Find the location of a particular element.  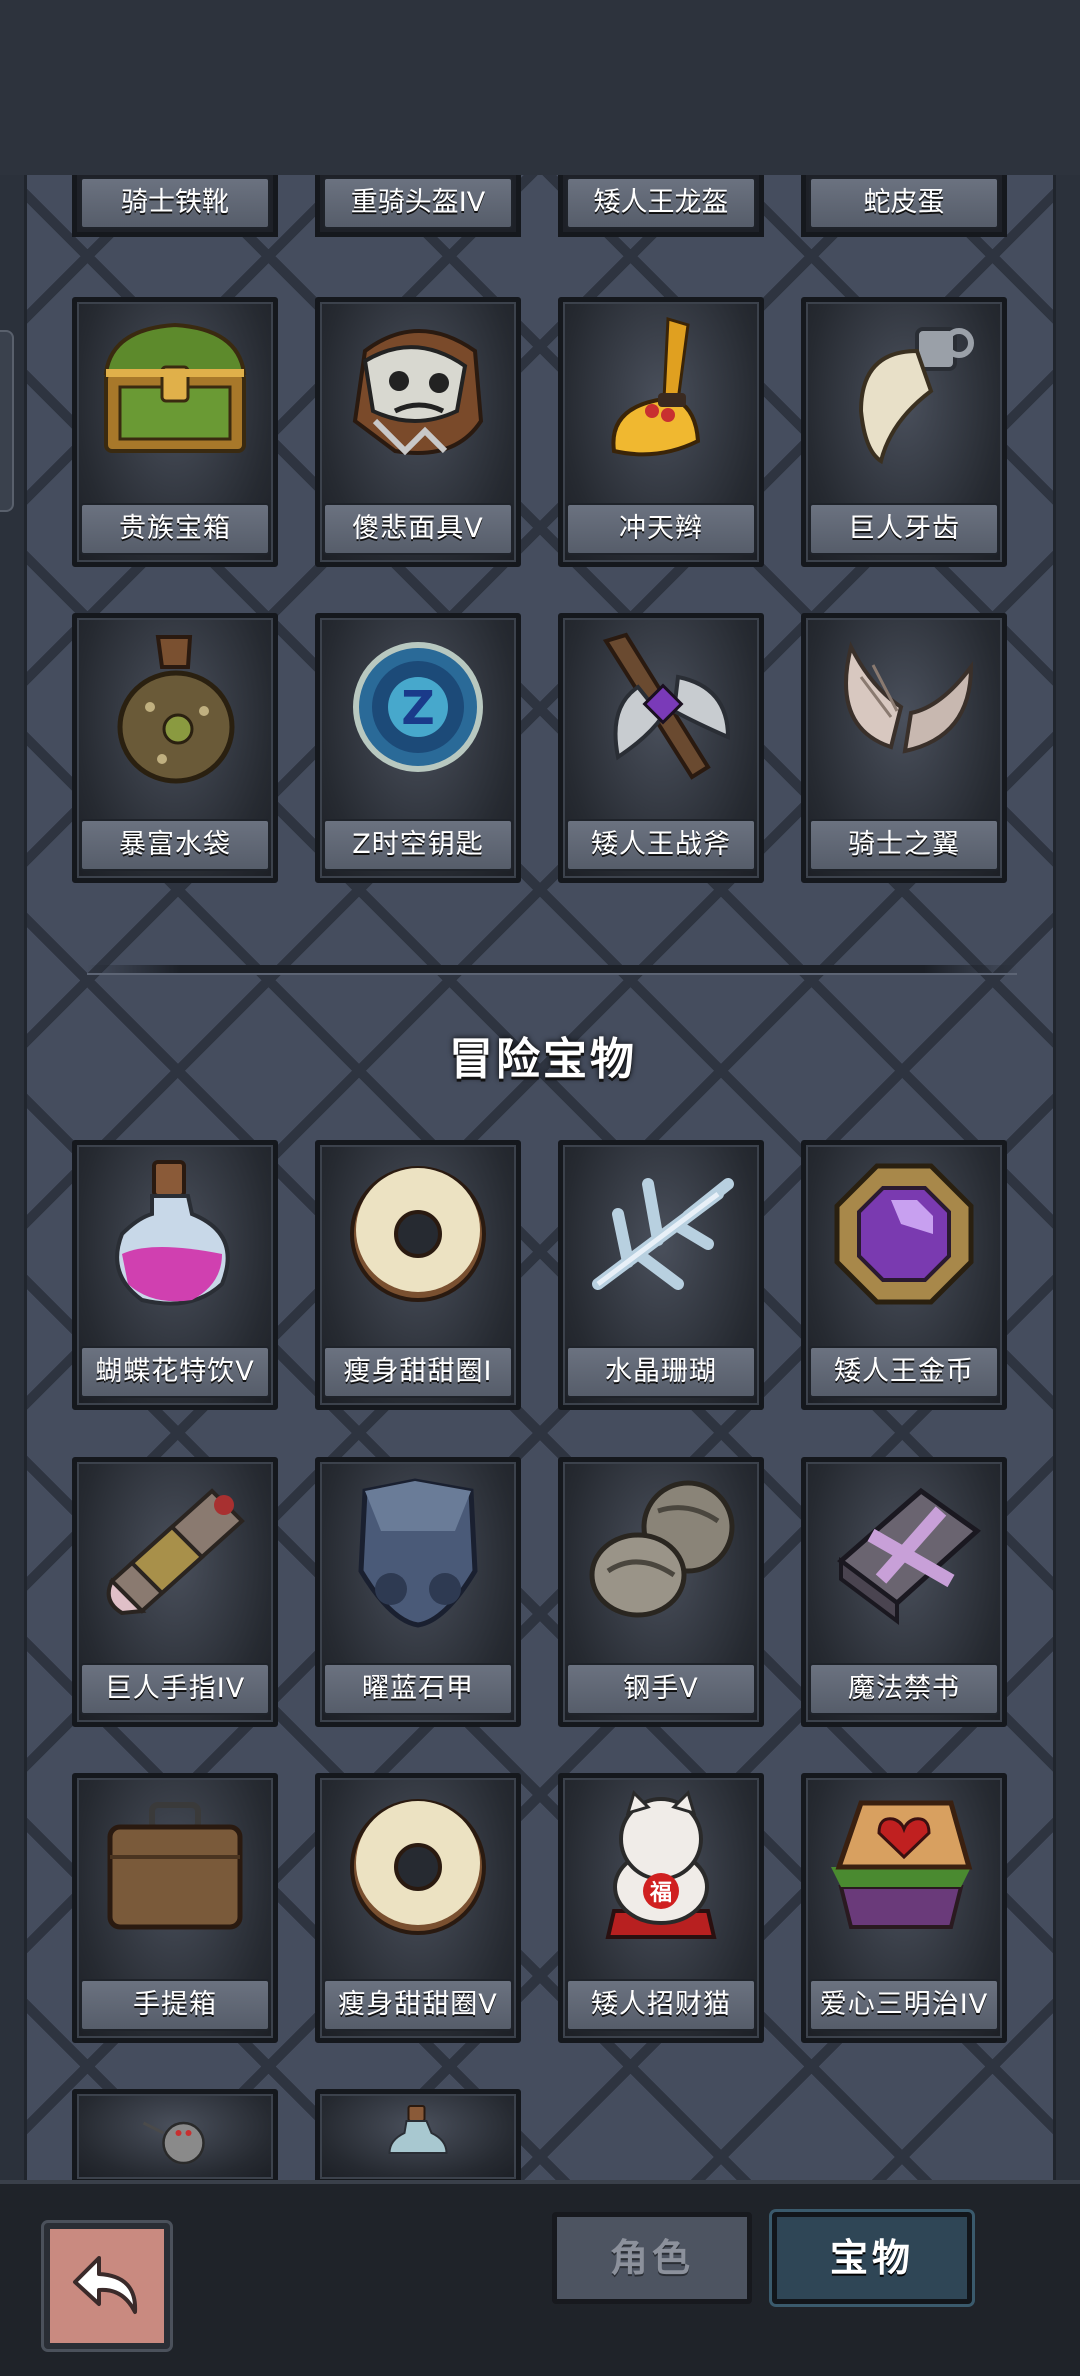

item-label: 魔法禁书 is located at coordinates (904, 1689).